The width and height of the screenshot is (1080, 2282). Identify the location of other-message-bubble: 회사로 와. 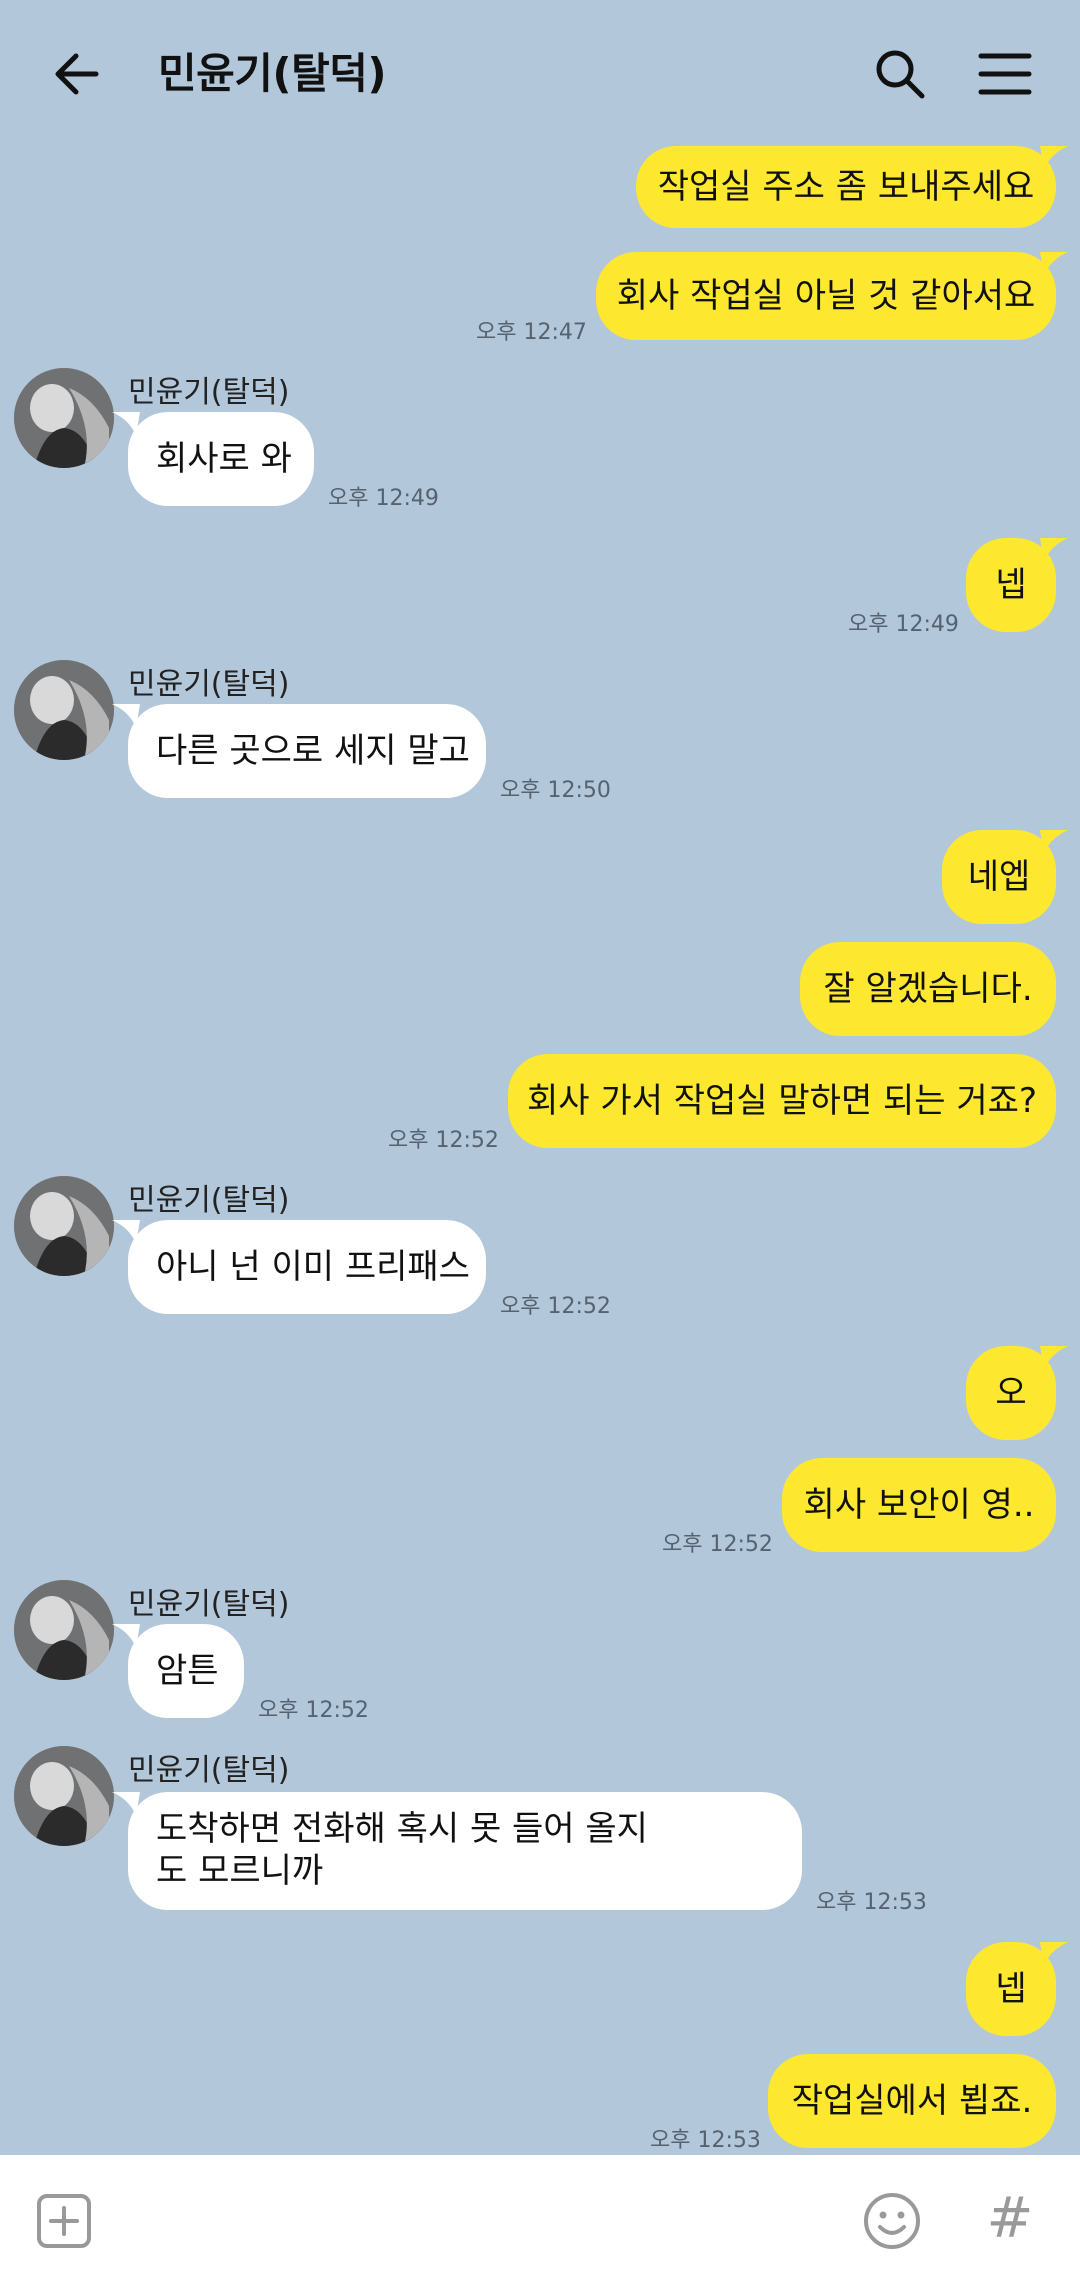
(221, 459).